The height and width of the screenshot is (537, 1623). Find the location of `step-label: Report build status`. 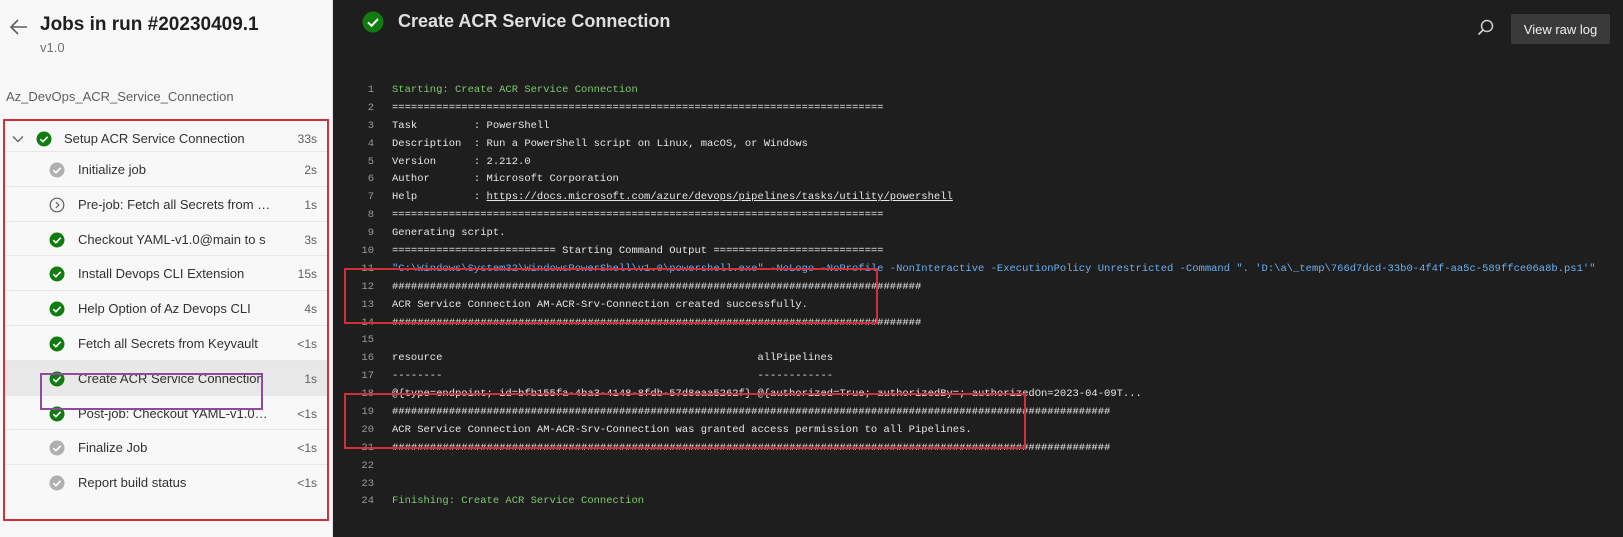

step-label: Report build status is located at coordinates (132, 483).